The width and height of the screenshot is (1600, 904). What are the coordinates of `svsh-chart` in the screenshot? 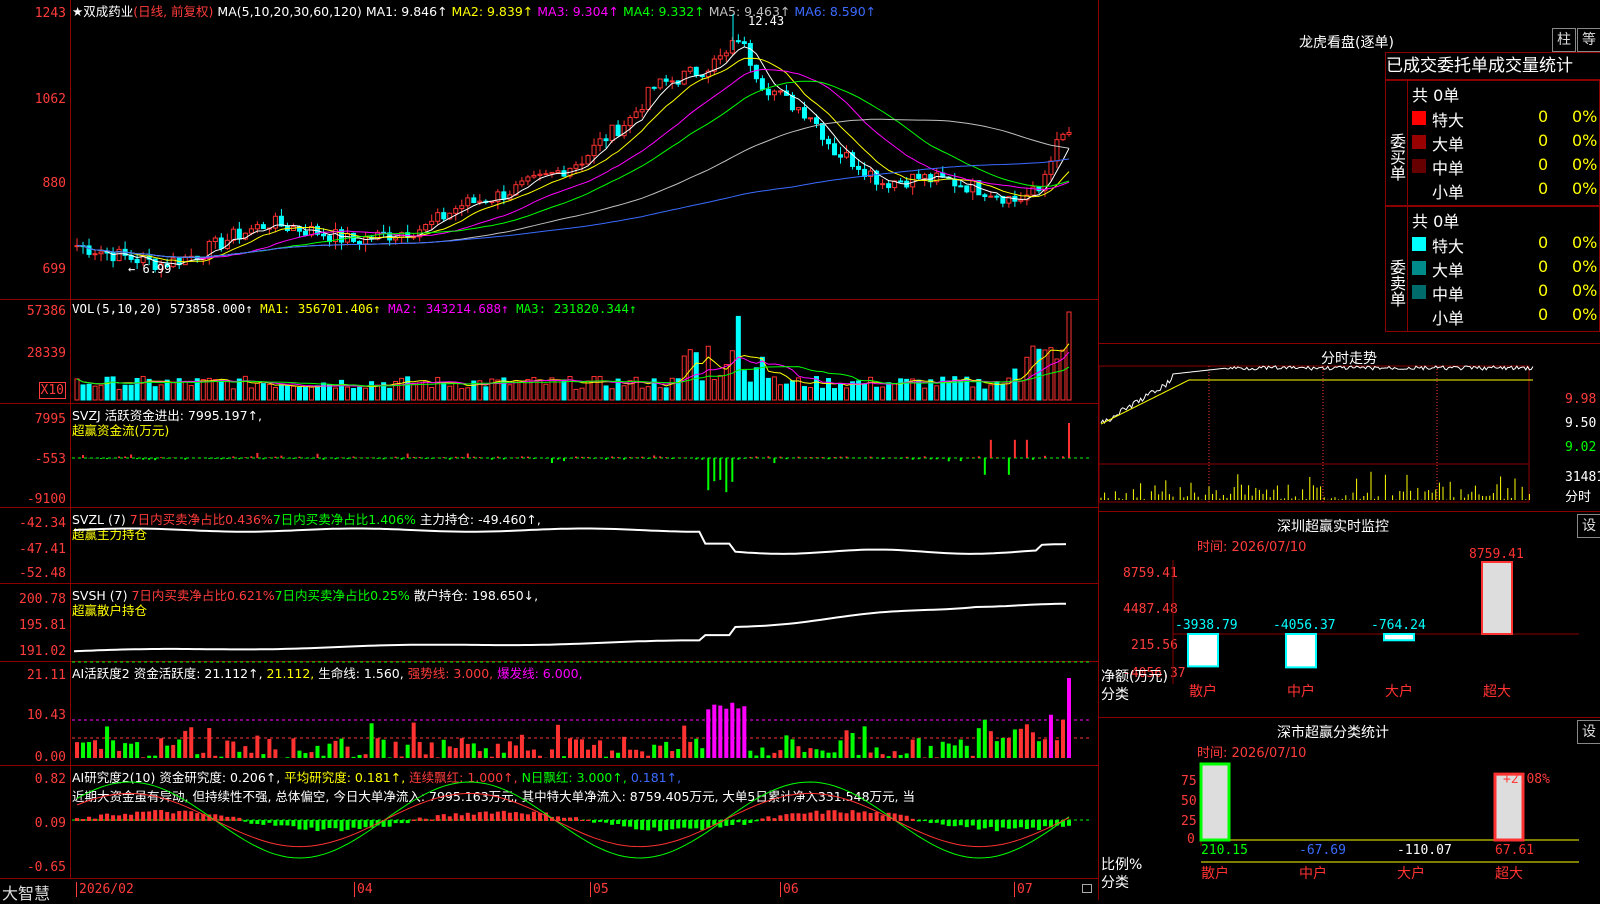 It's located at (549, 623).